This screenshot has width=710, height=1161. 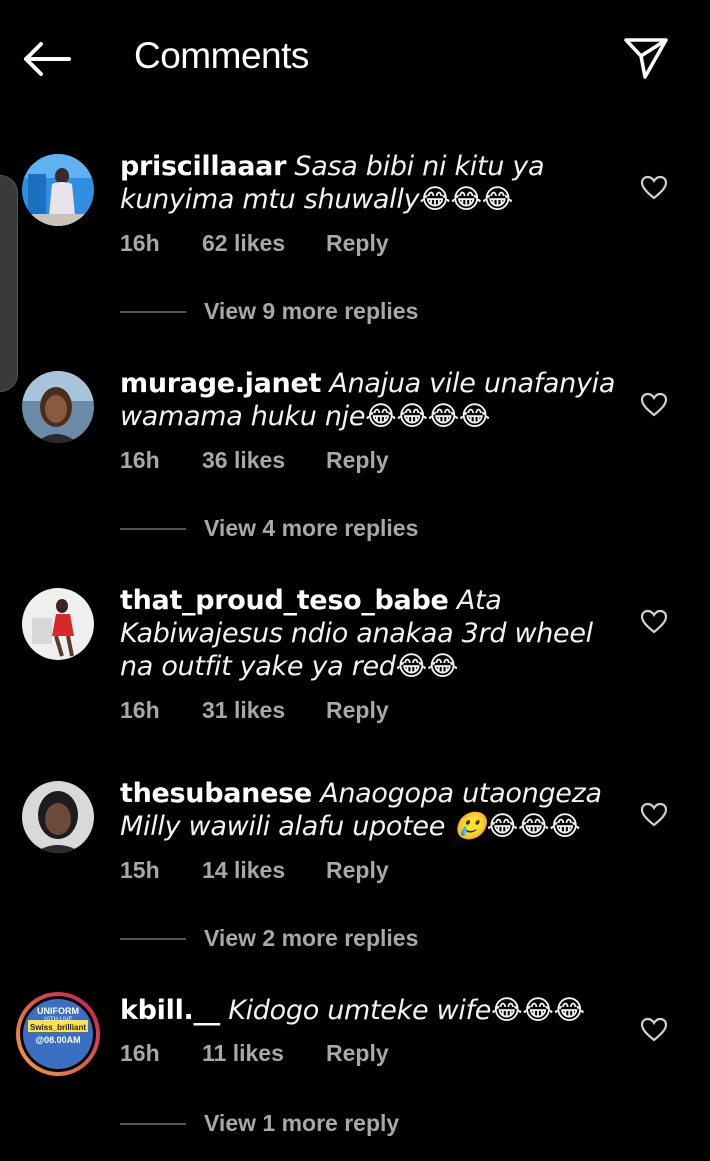 I want to click on share-button, so click(x=646, y=58).